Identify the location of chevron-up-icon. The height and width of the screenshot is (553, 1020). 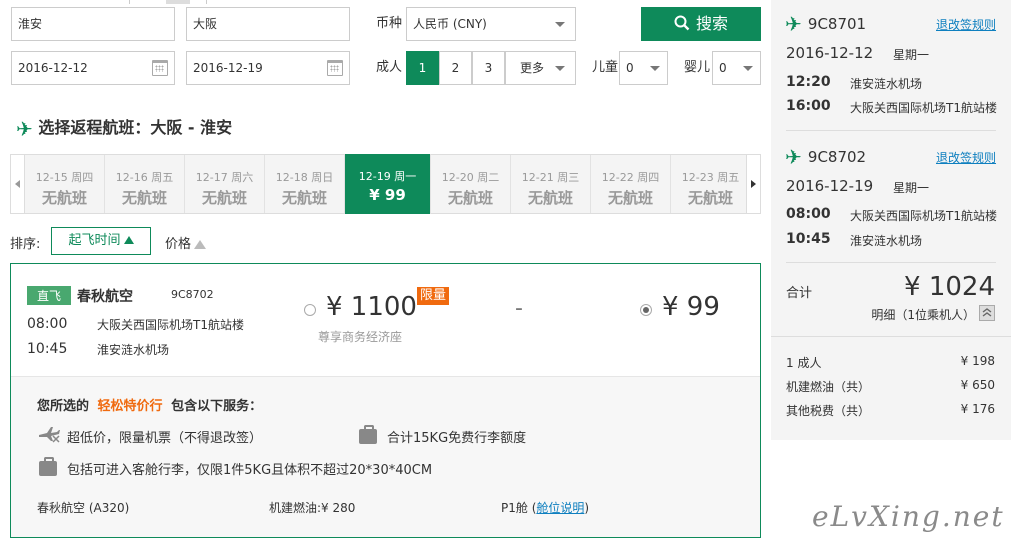
(987, 312).